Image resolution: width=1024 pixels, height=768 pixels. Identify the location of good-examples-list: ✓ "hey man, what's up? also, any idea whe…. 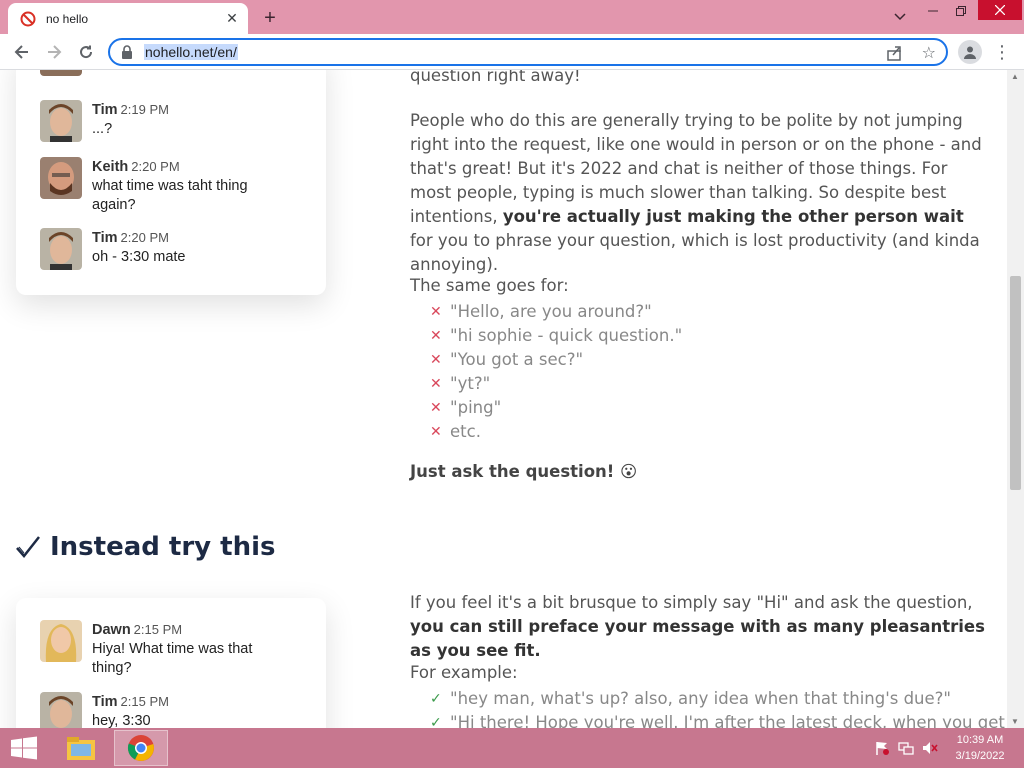
(718, 707).